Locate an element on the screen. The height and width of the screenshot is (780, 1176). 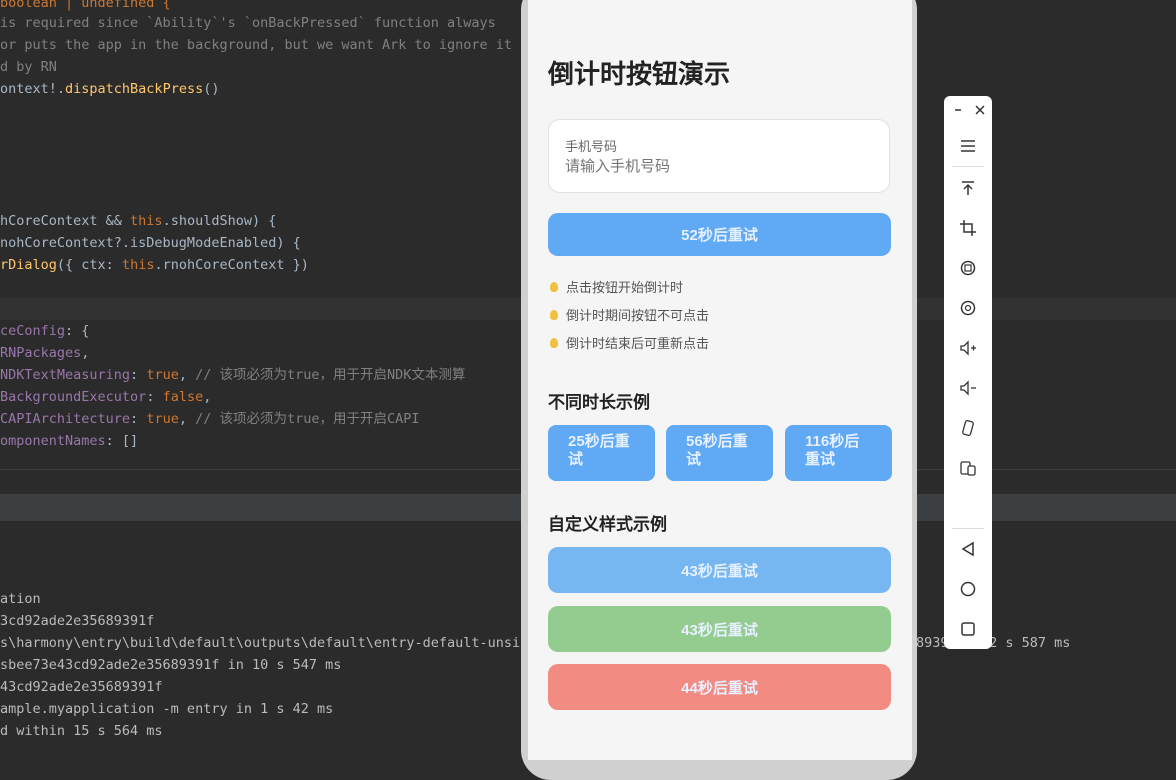
recents-icon is located at coordinates (968, 629).